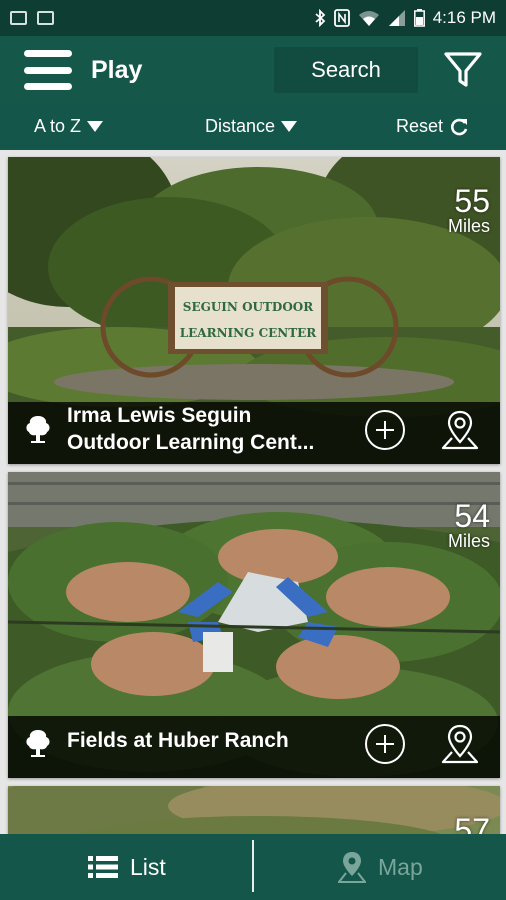 The width and height of the screenshot is (506, 900). I want to click on app-bar: Play Search, so click(253, 70).